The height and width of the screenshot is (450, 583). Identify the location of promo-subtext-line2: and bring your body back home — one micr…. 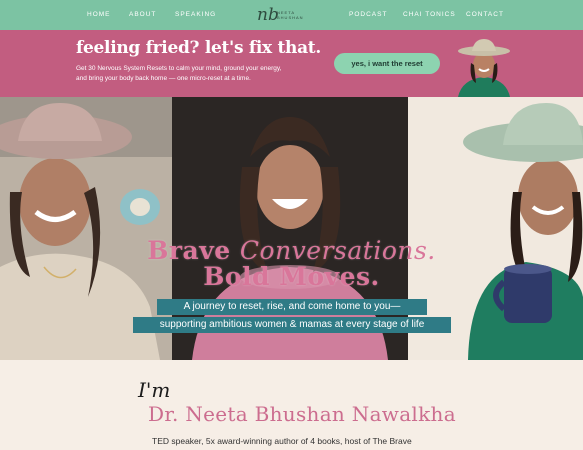
(163, 78).